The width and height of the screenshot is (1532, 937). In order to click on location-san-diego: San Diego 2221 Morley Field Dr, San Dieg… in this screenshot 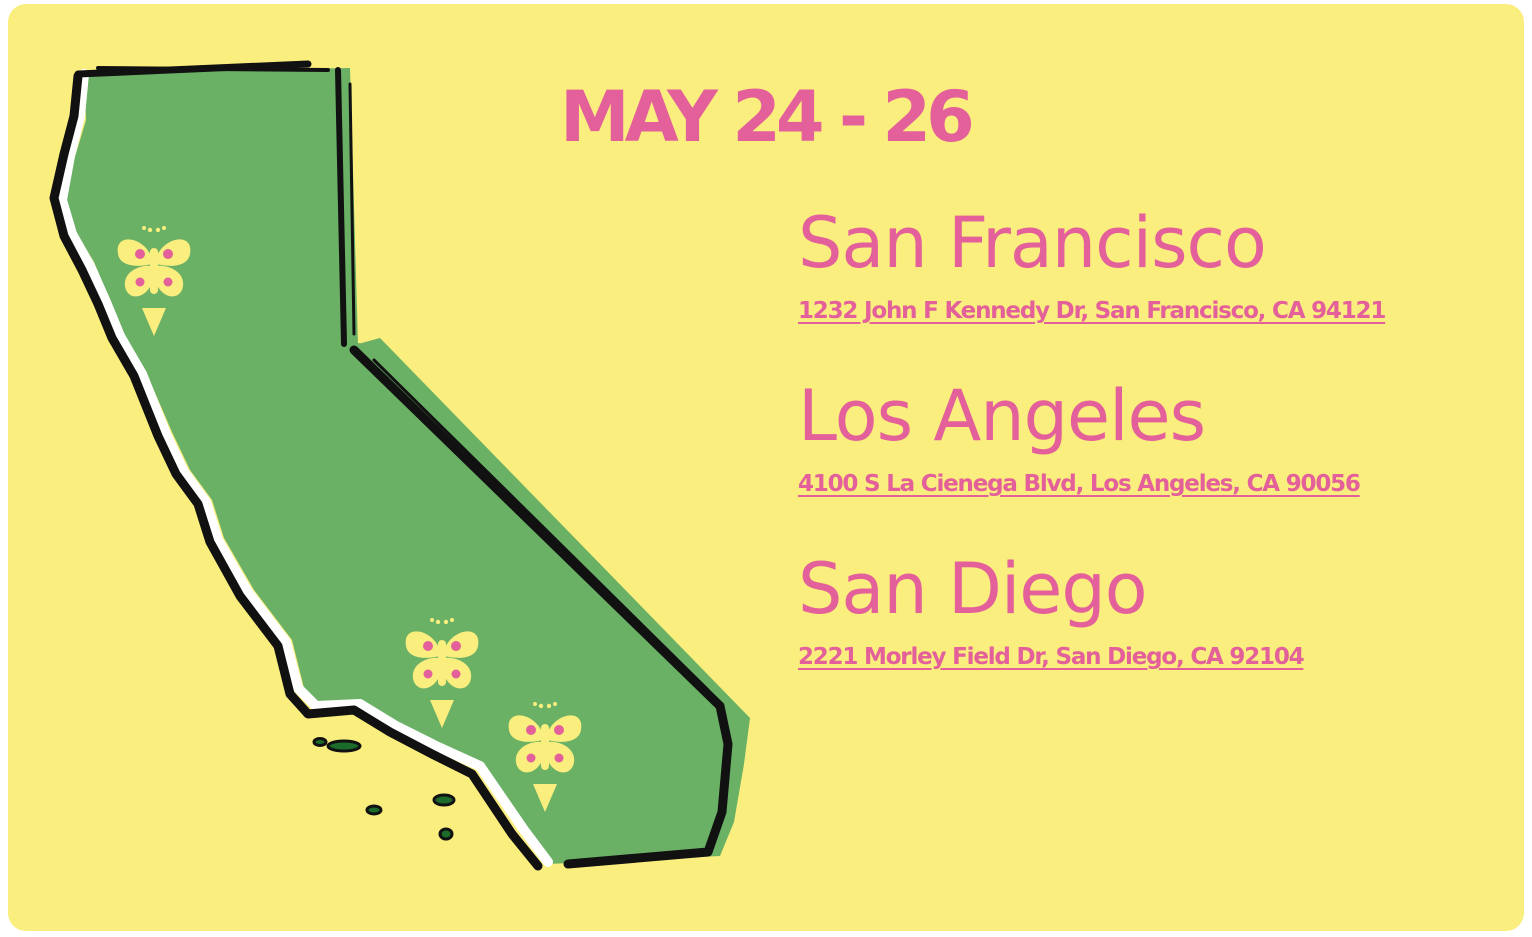, I will do `click(1153, 634)`.